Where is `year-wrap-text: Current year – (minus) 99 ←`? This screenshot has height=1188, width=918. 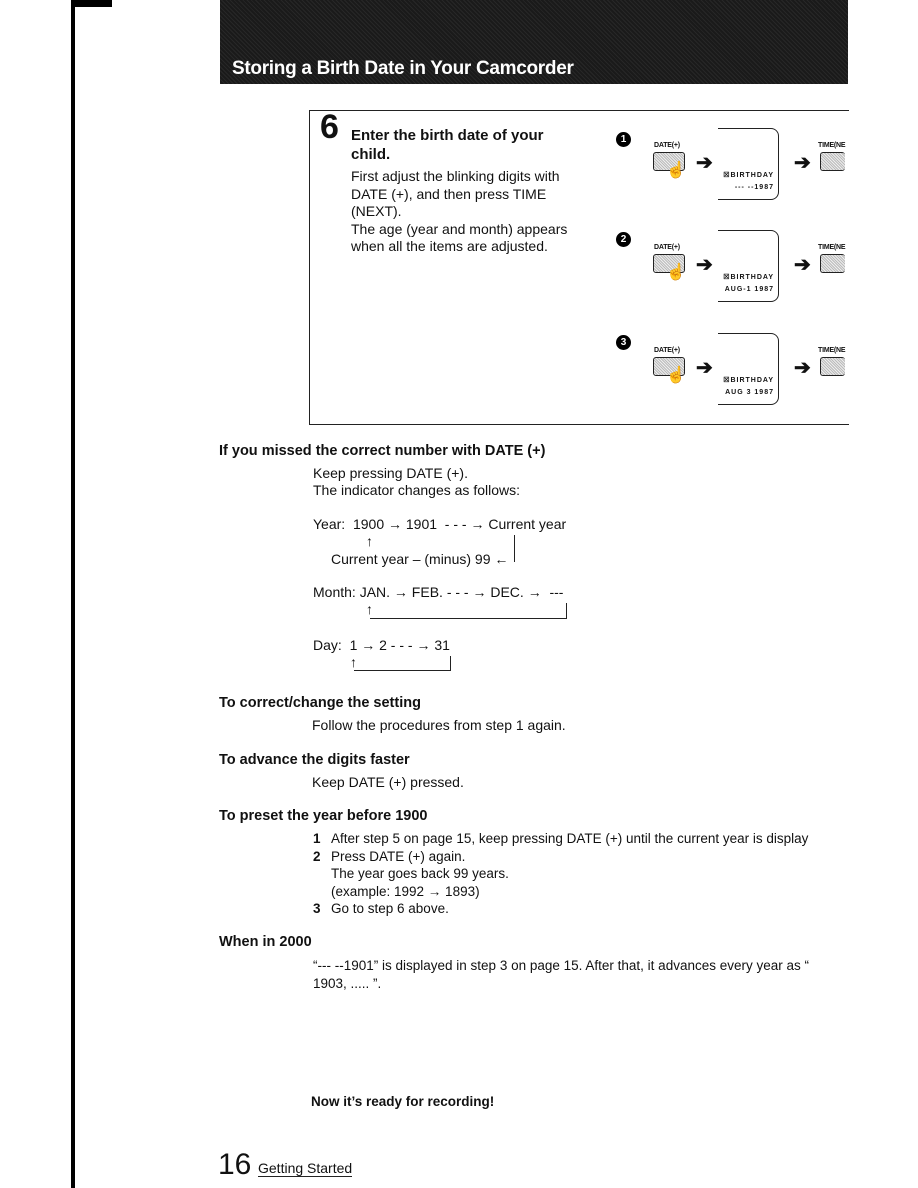
year-wrap-text: Current year – (minus) 99 ← is located at coordinates (420, 559).